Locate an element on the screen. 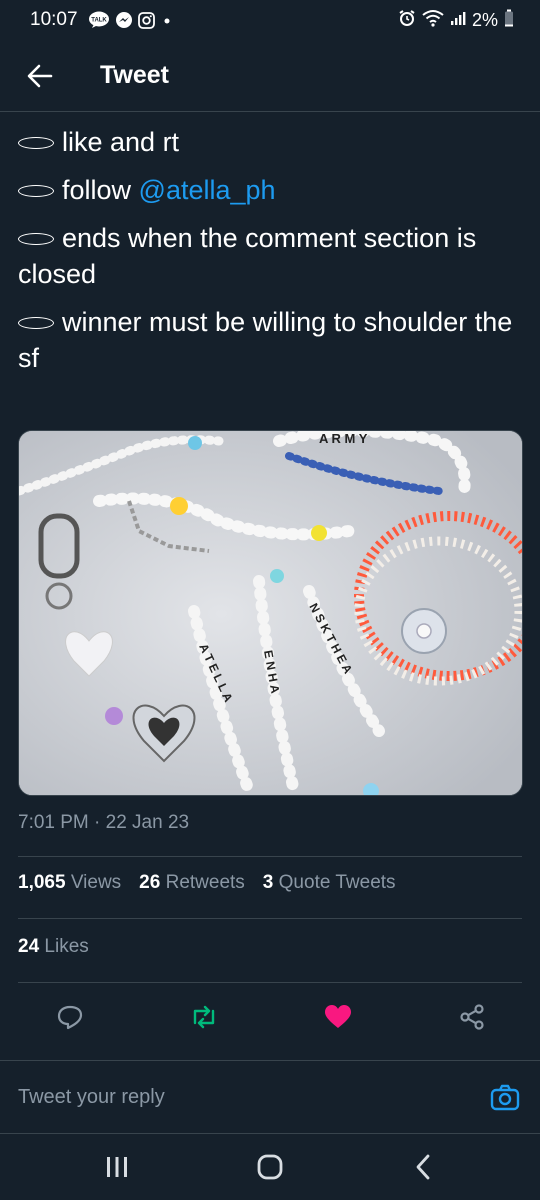 This screenshot has width=540, height=1200. quotes-count: 3 is located at coordinates (268, 882).